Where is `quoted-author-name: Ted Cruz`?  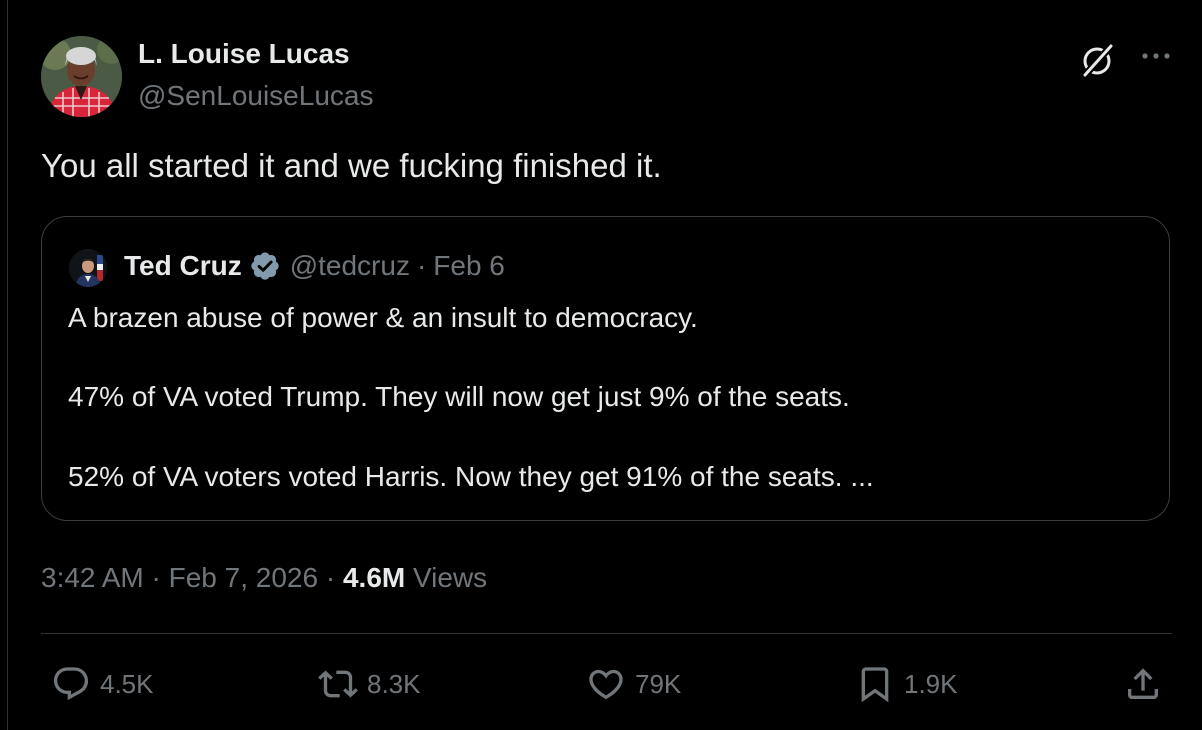 quoted-author-name: Ted Cruz is located at coordinates (183, 266).